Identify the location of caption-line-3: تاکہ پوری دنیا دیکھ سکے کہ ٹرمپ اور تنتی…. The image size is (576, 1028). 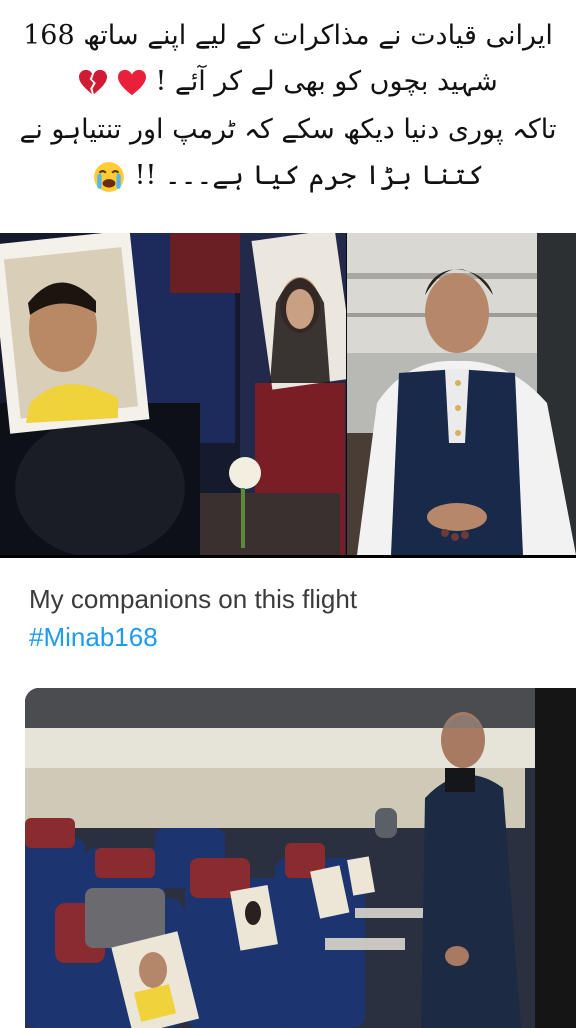
(288, 129).